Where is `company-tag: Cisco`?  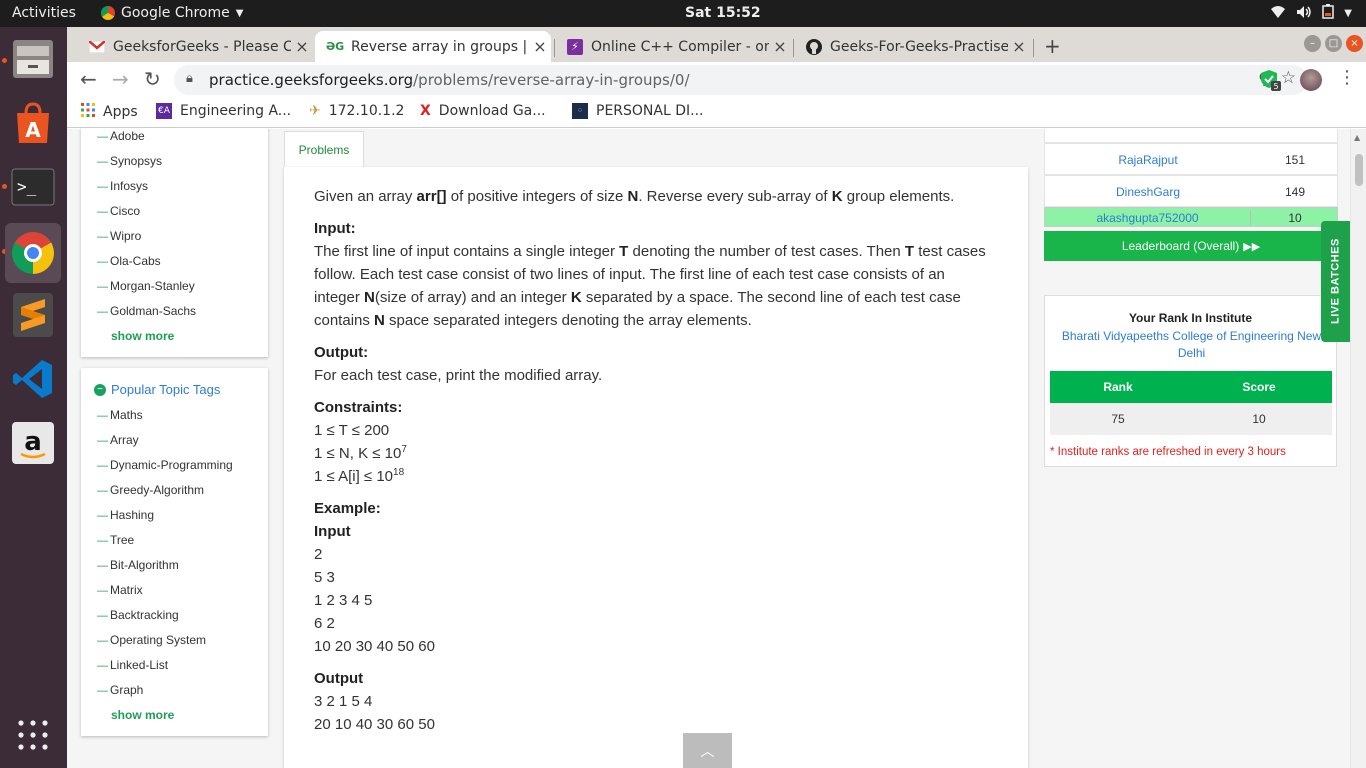
company-tag: Cisco is located at coordinates (118, 211).